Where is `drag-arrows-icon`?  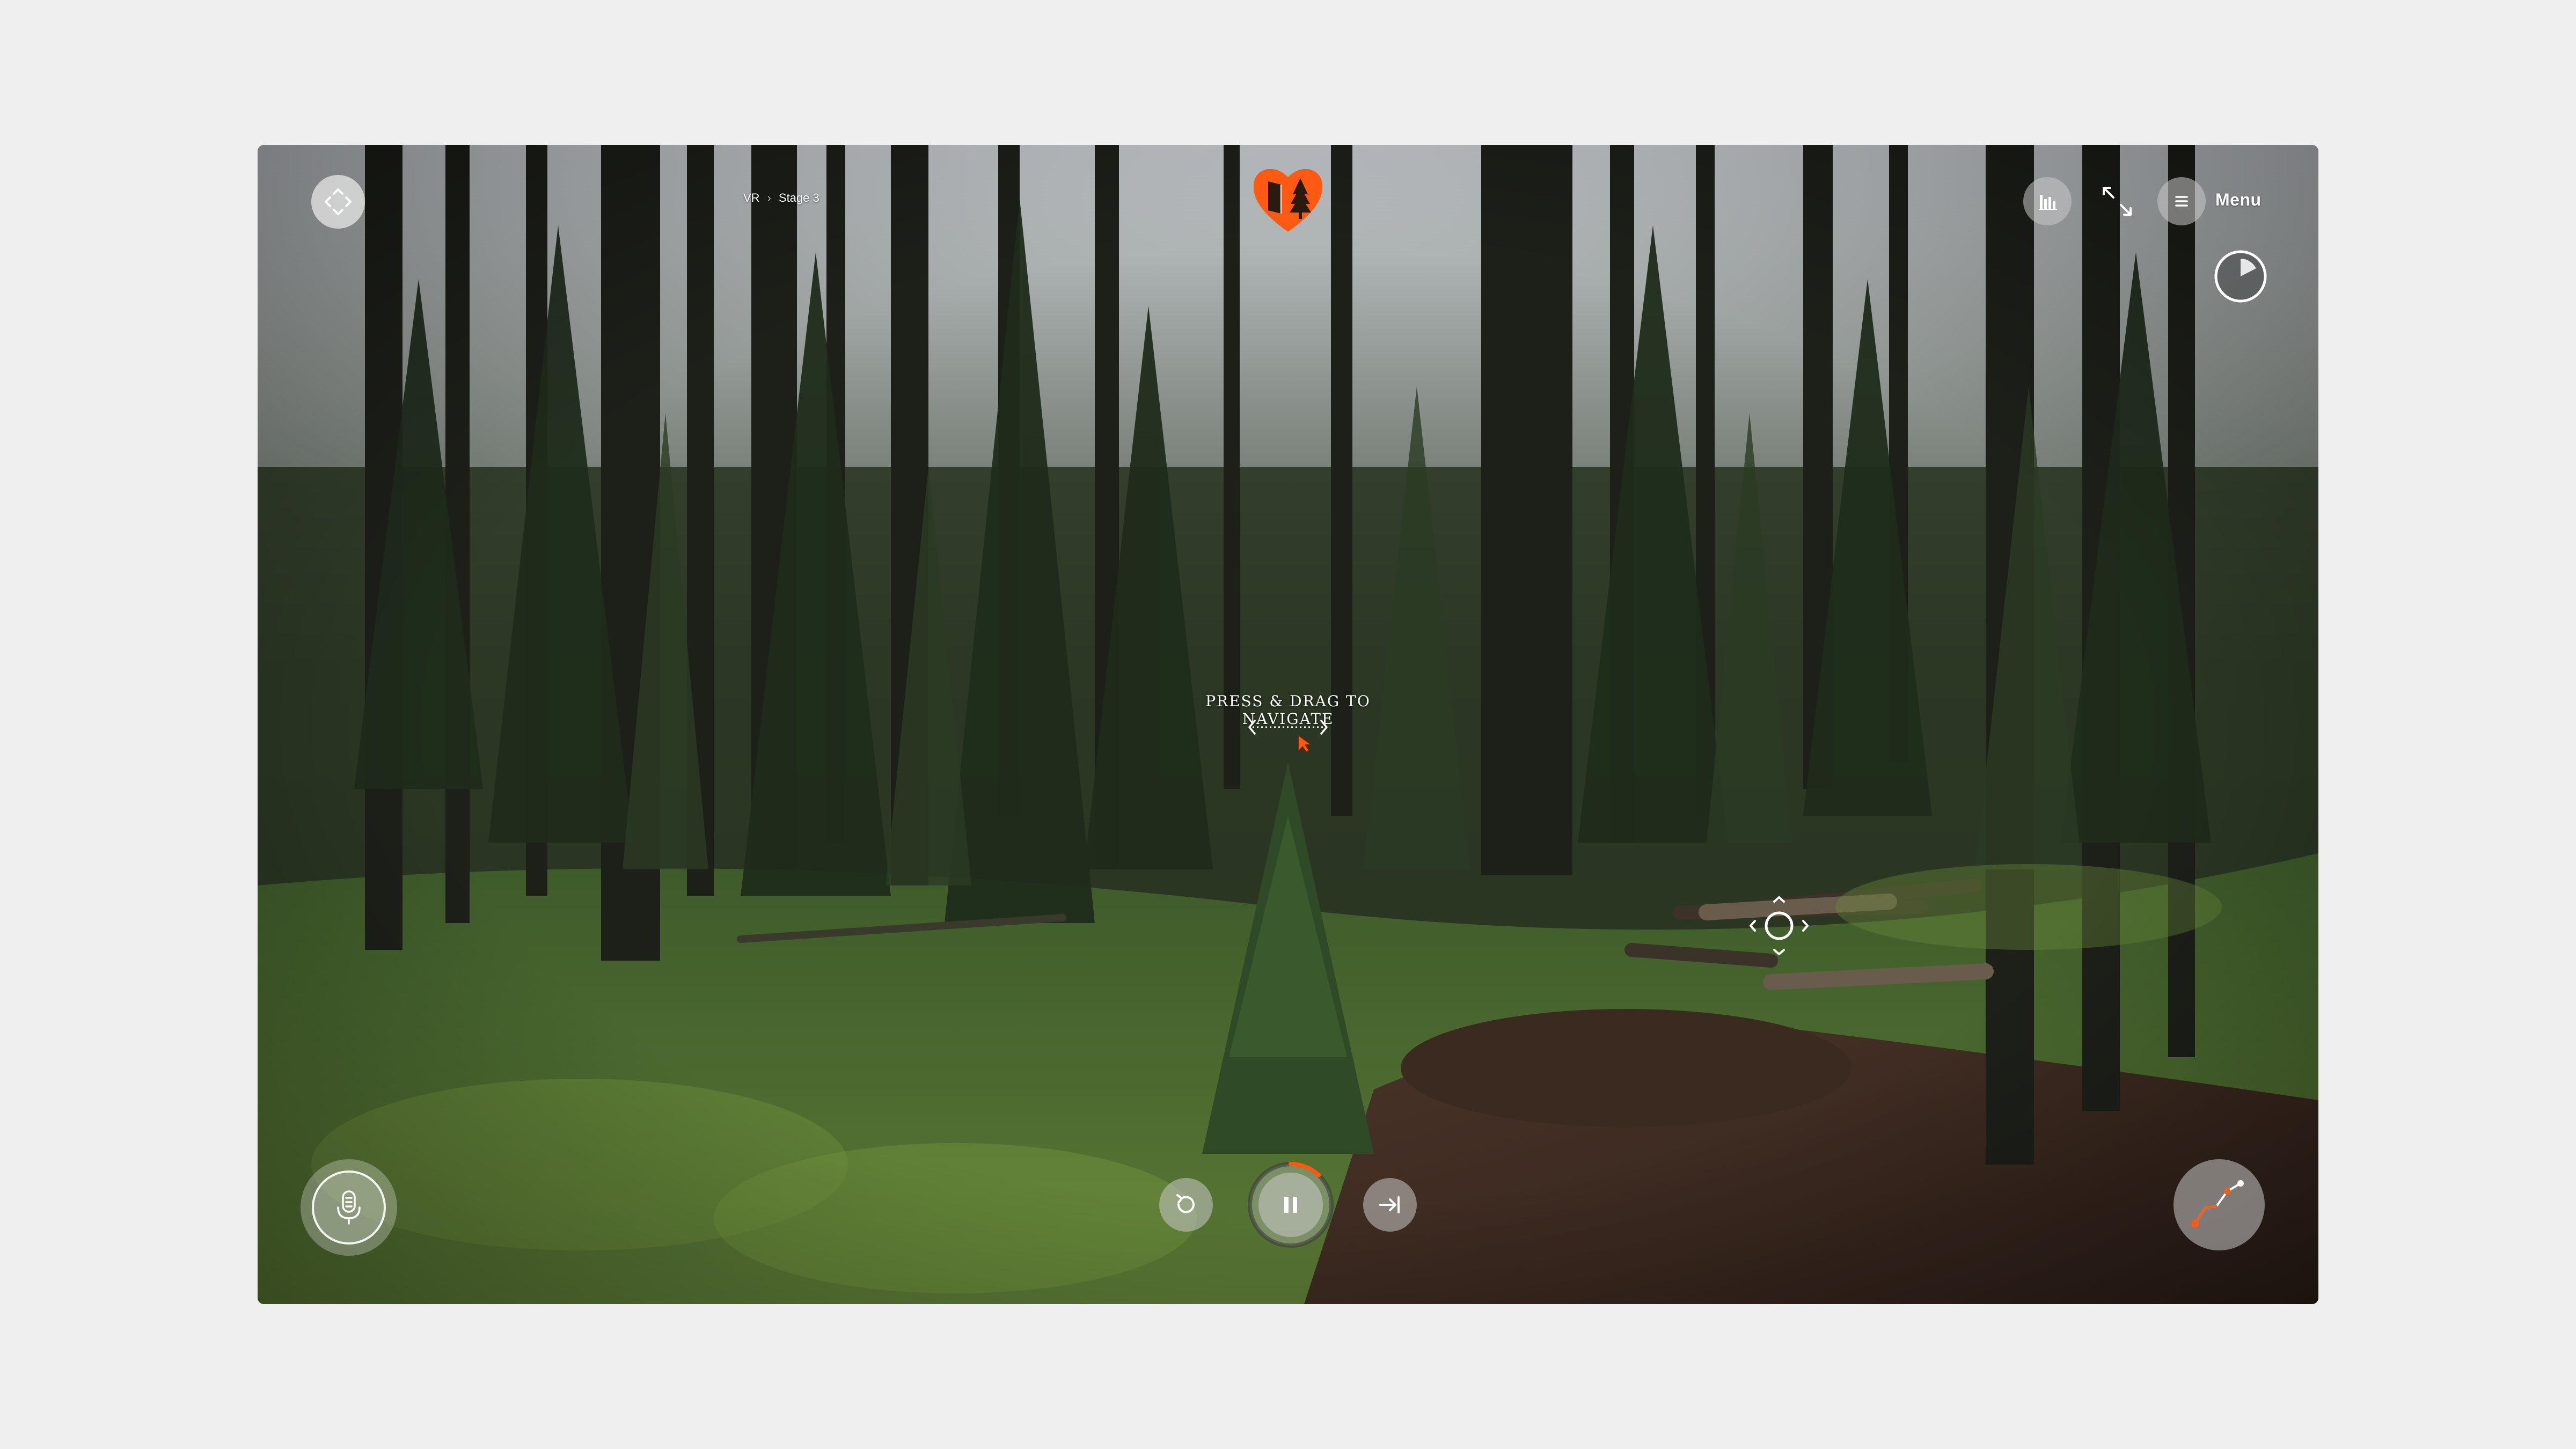
drag-arrows-icon is located at coordinates (1288, 735).